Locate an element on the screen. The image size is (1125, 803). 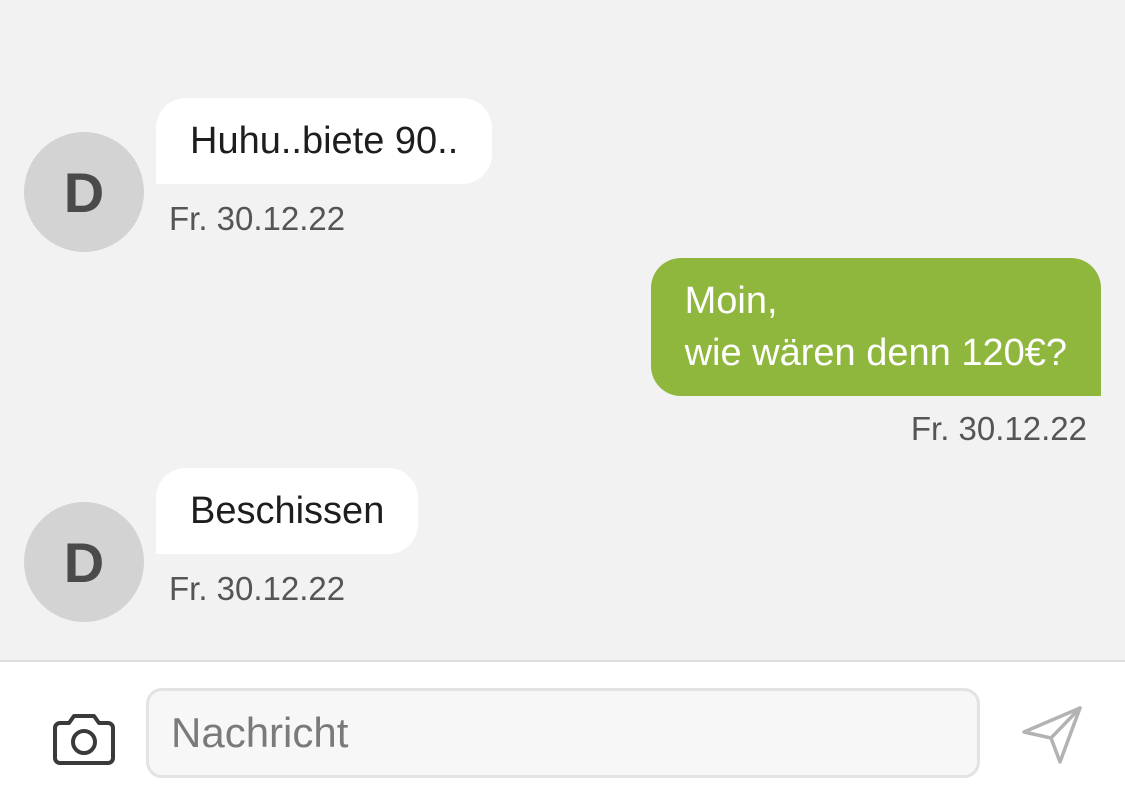
message-bubble: Huhu..biete 90.. is located at coordinates (324, 141).